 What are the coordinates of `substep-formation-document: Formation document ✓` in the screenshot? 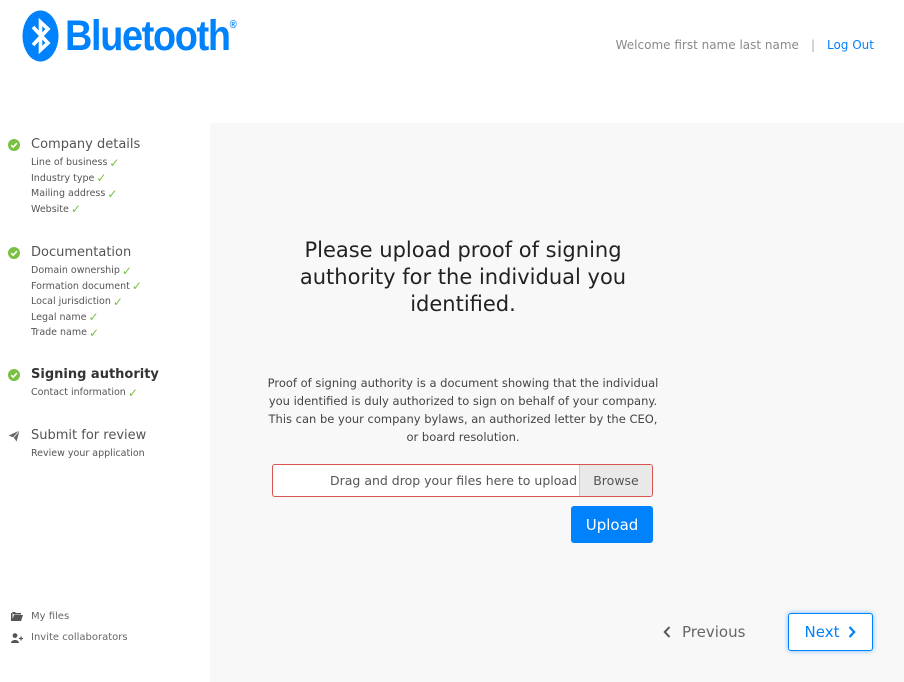 It's located at (86, 287).